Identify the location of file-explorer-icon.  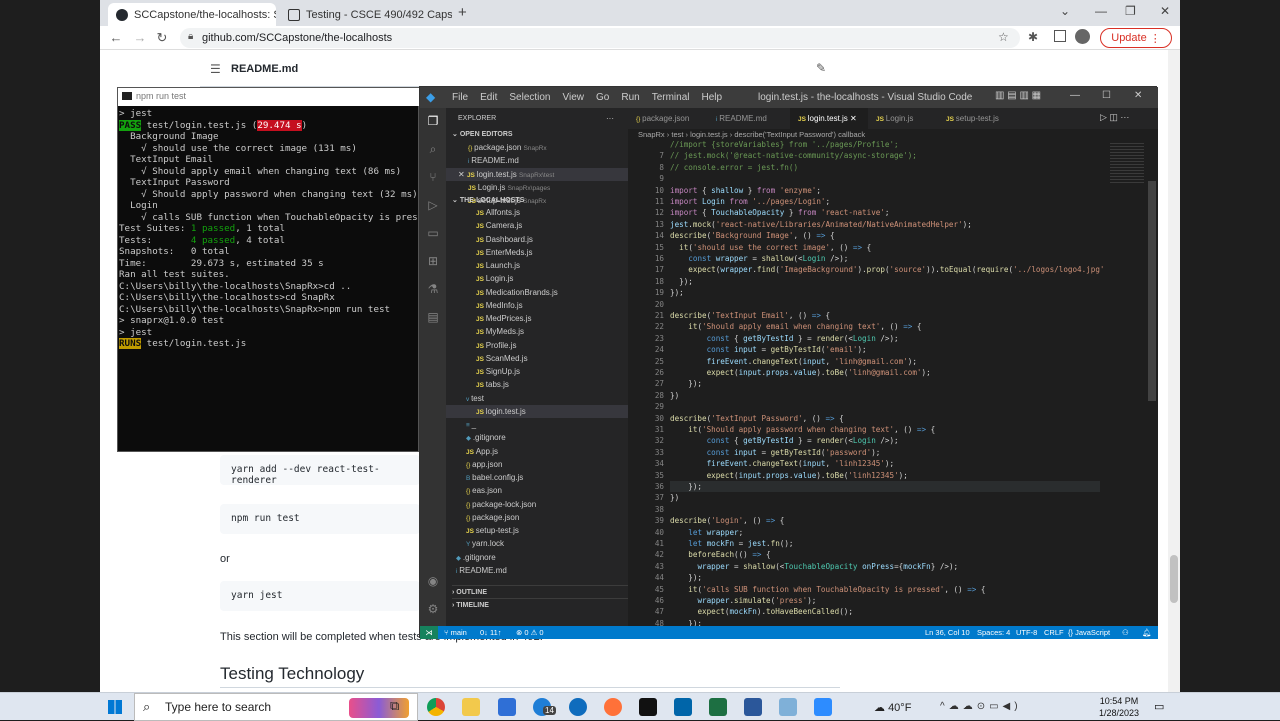
(471, 707).